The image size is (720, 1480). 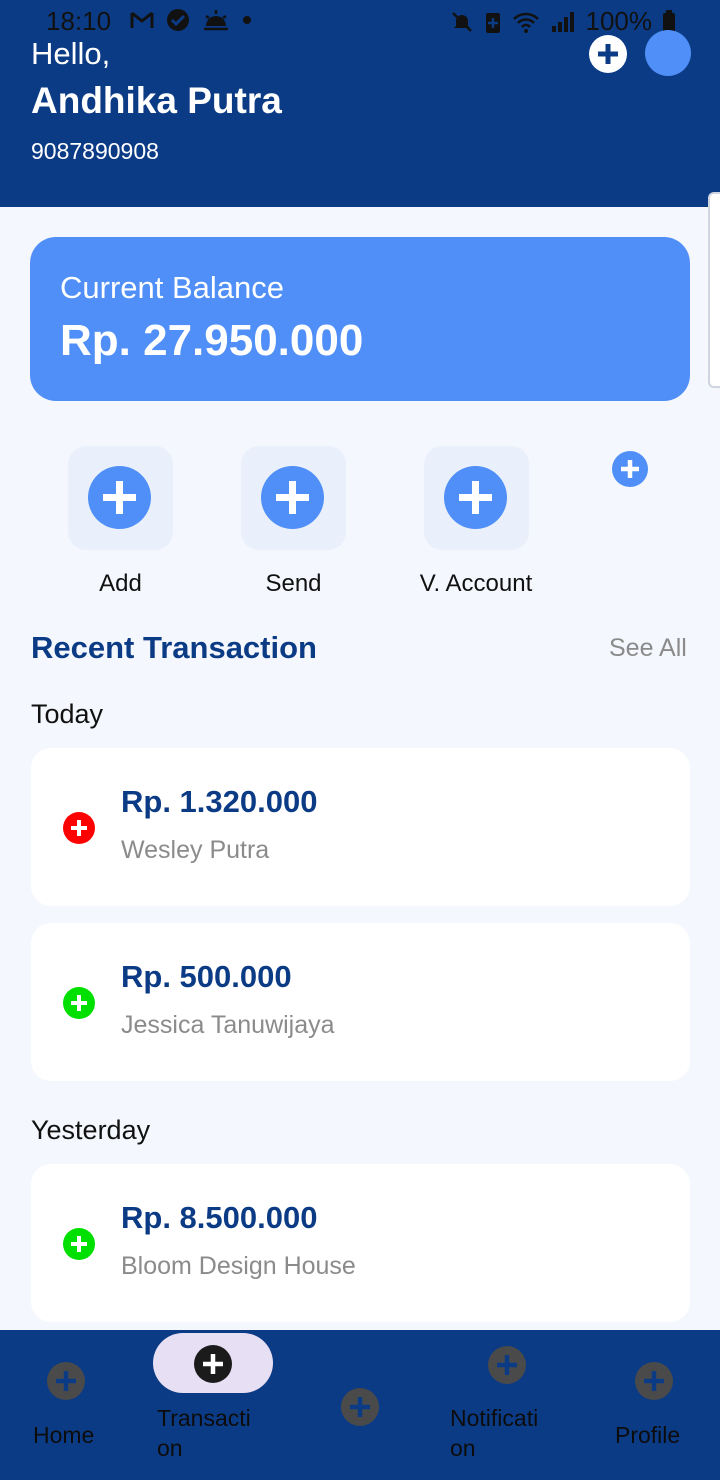 What do you see at coordinates (228, 1025) in the screenshot?
I see `transaction-name: Jessica Tanuwijaya` at bounding box center [228, 1025].